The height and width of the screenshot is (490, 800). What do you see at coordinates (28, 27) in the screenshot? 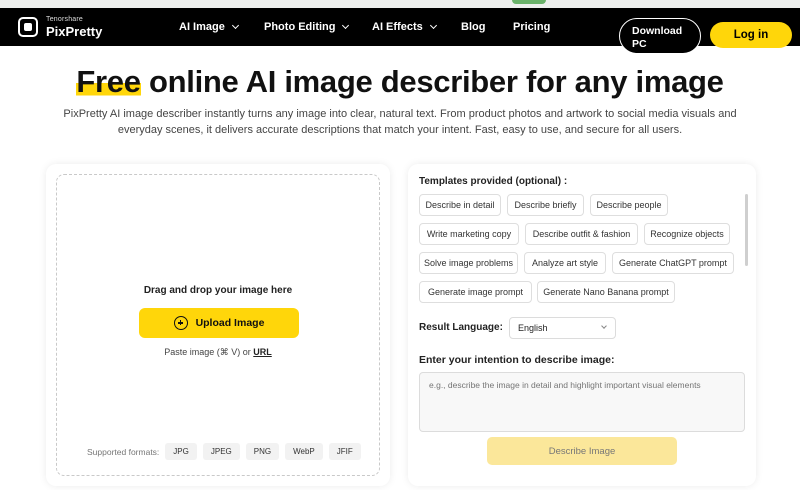
I see `logo-icon` at bounding box center [28, 27].